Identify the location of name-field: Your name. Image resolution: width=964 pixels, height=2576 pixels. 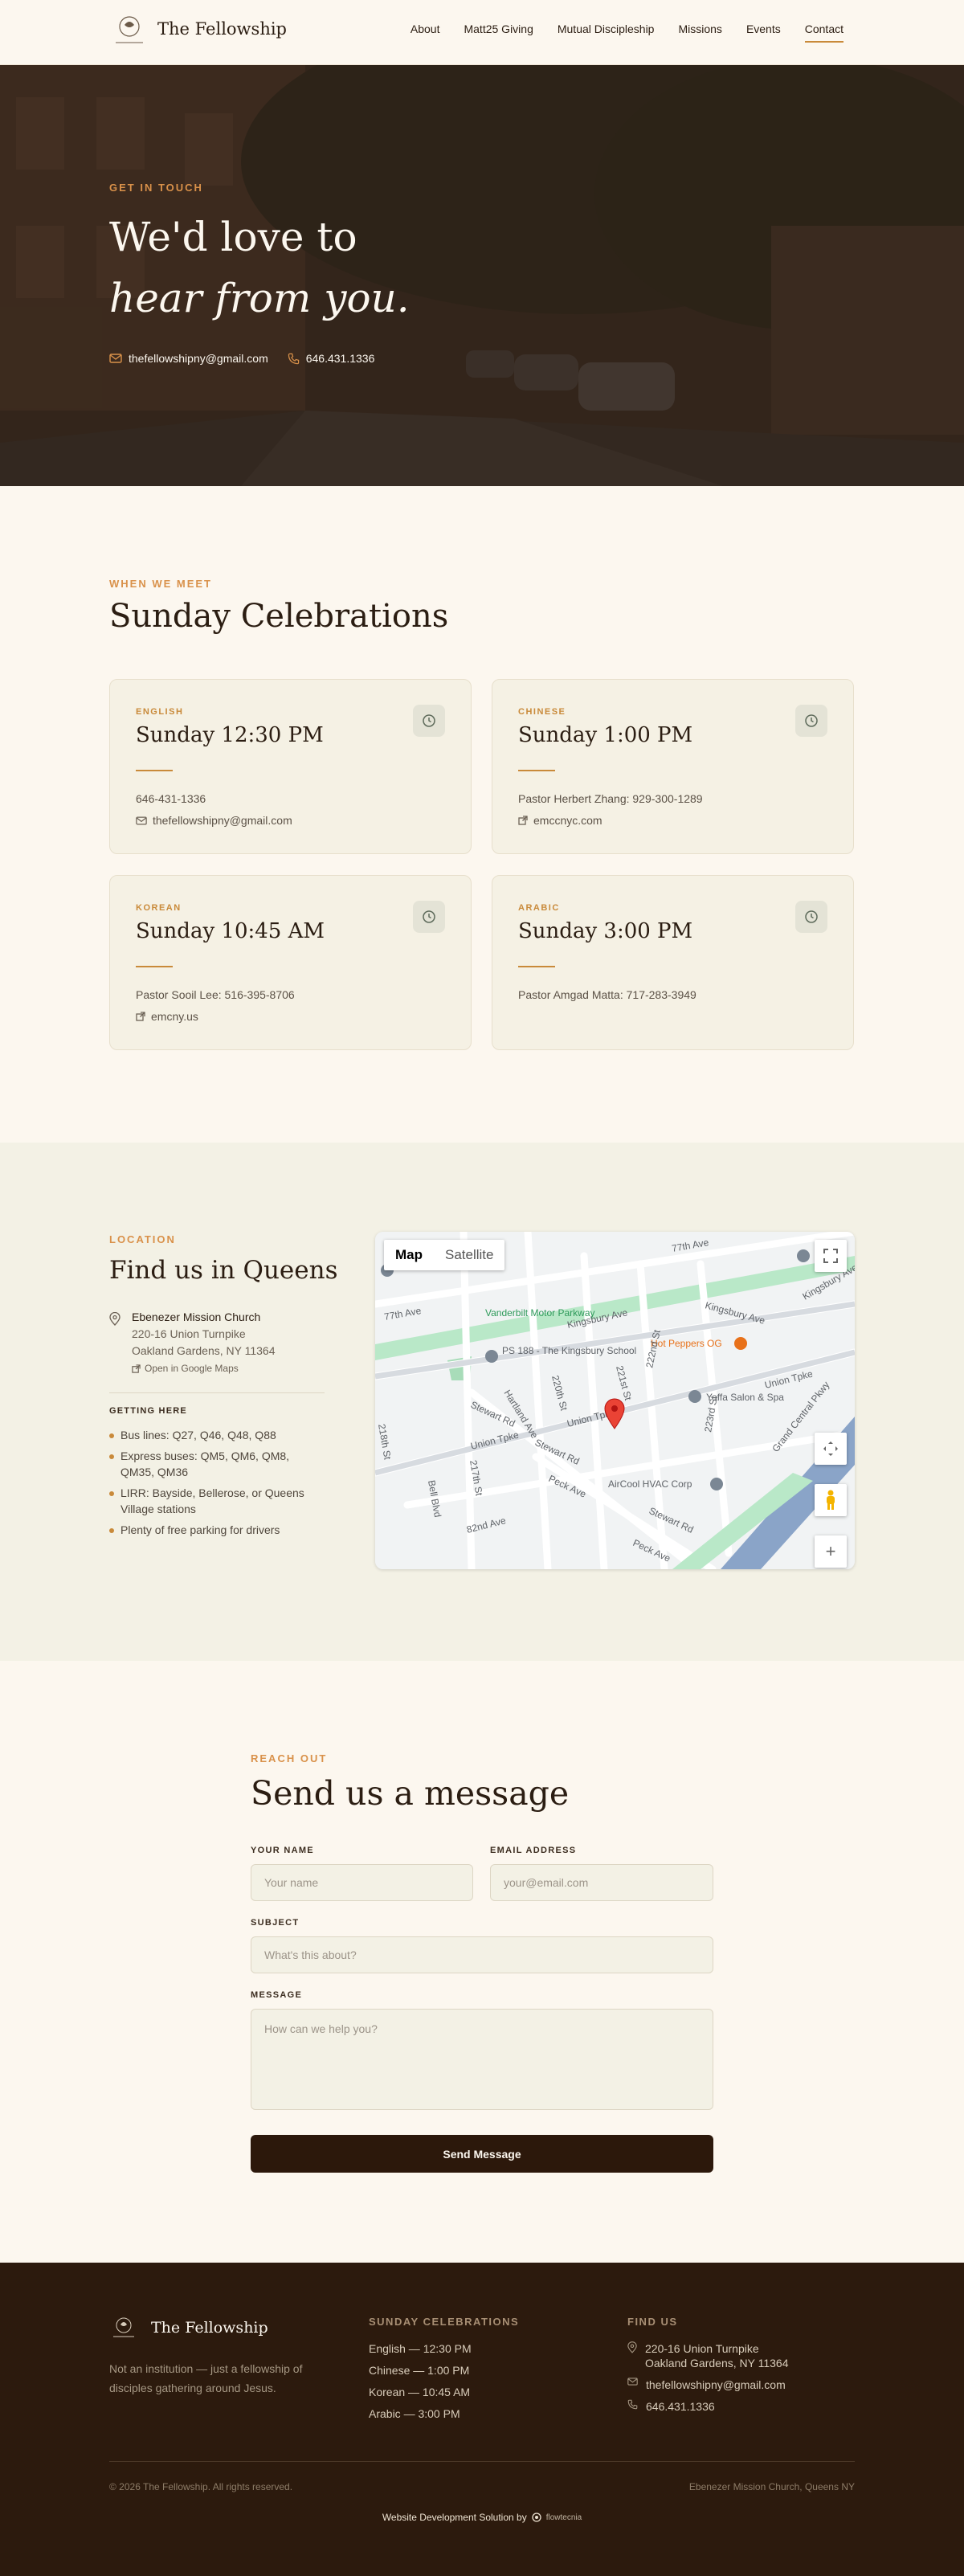
(362, 1882).